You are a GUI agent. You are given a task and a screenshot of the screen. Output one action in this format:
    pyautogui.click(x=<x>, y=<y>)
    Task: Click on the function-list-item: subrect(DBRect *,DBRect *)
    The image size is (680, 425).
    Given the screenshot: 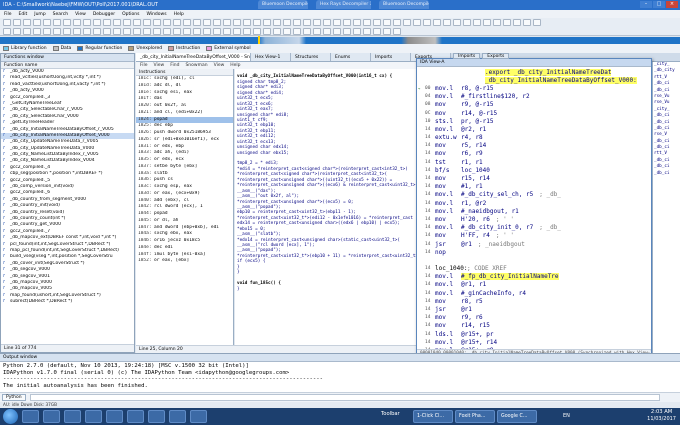 What is the action you would take?
    pyautogui.click(x=67, y=302)
    